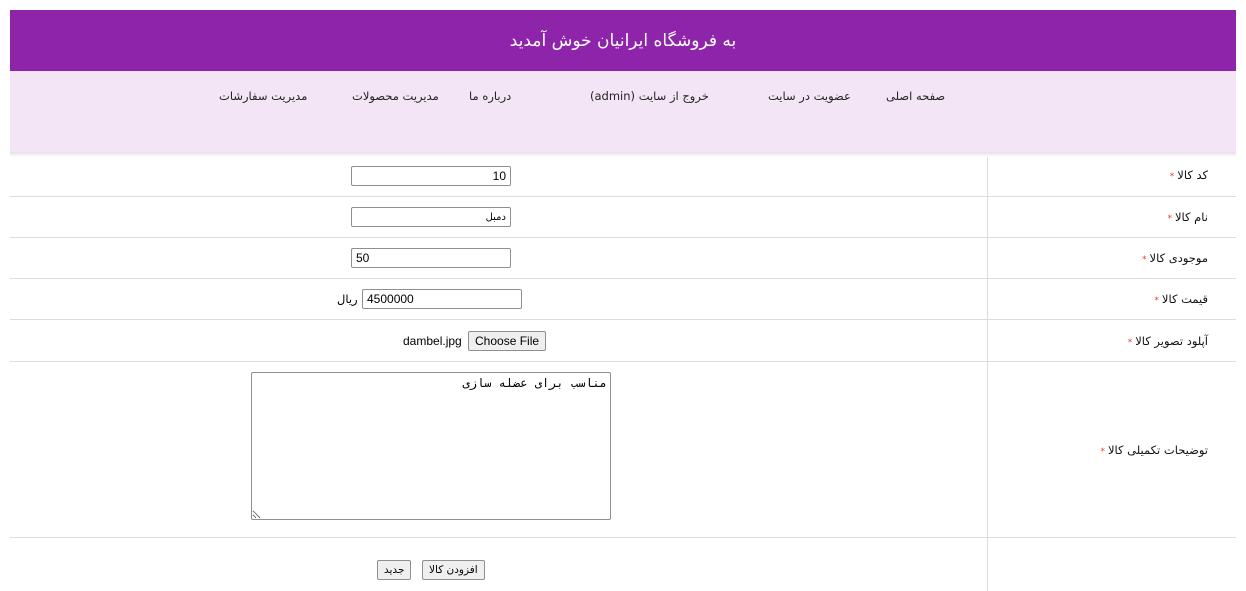  I want to click on row-product-name, so click(623, 217).